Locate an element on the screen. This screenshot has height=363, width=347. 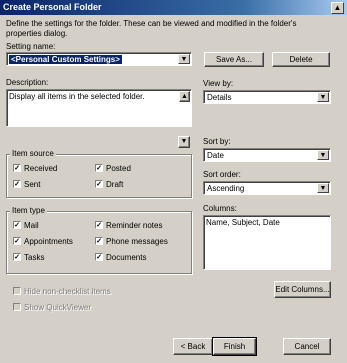
sort-by-combo: Date ▼ is located at coordinates (267, 155).